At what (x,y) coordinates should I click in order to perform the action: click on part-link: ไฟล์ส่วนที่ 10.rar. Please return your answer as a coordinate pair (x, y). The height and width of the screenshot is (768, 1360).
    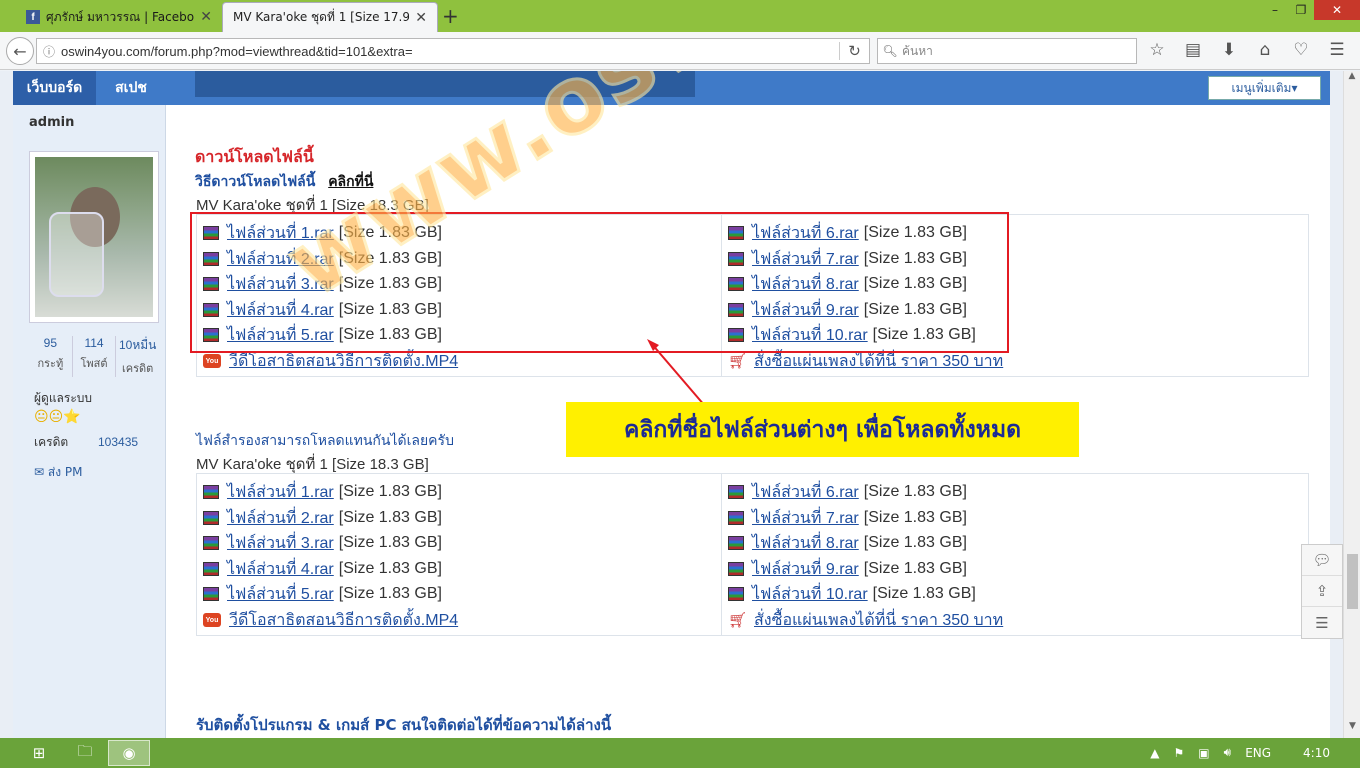
    Looking at the image, I should click on (810, 594).